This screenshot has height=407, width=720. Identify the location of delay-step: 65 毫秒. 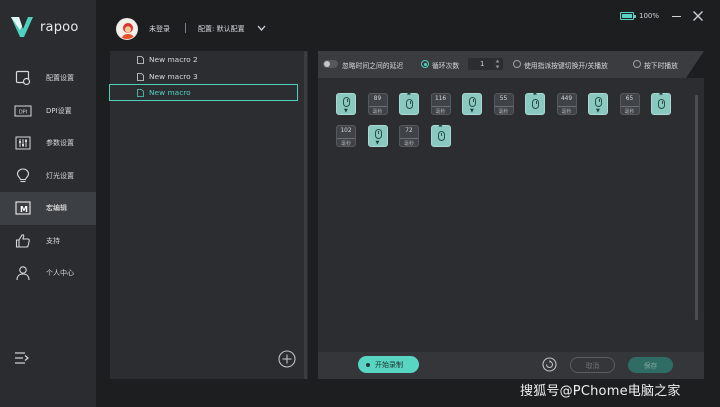
(629, 104).